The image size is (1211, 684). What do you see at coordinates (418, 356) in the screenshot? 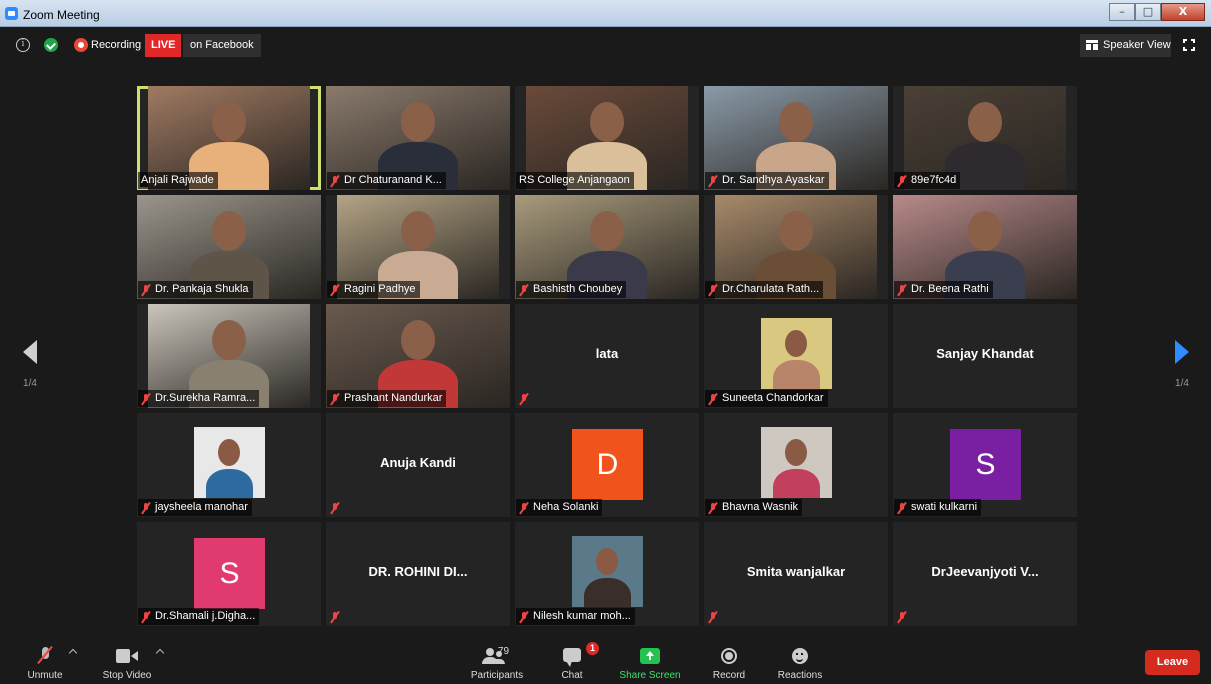
I see `participant-tile: Prashant Nandurkar` at bounding box center [418, 356].